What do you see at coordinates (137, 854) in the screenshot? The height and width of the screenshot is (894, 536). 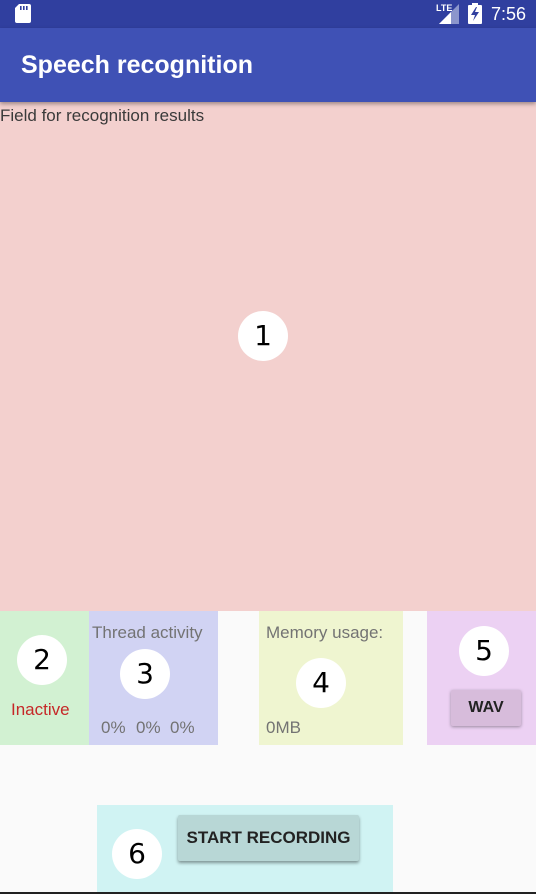 I see `marker-6: 6` at bounding box center [137, 854].